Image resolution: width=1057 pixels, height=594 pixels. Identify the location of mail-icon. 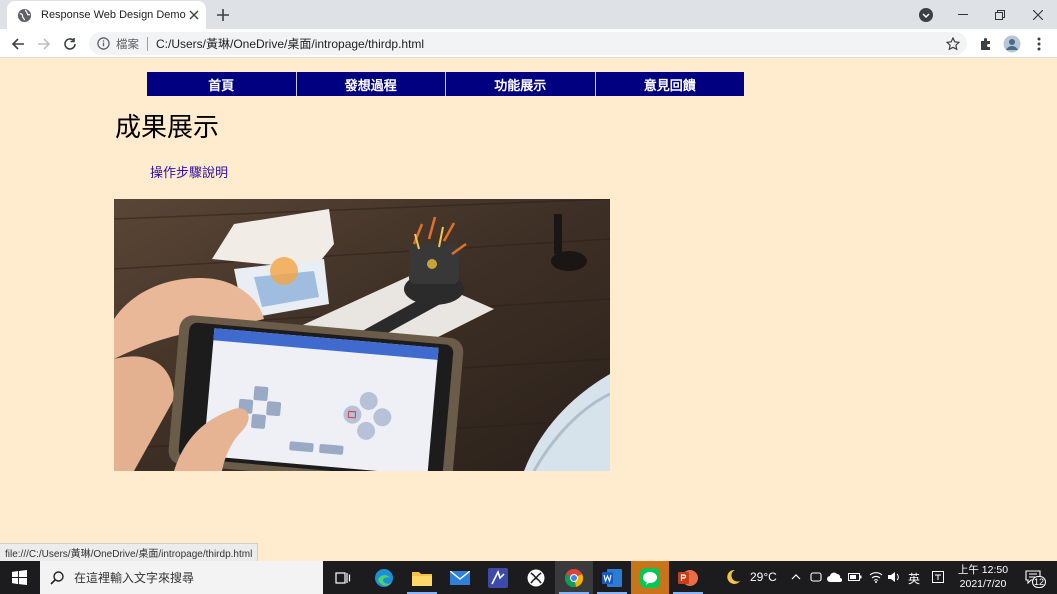
(460, 577).